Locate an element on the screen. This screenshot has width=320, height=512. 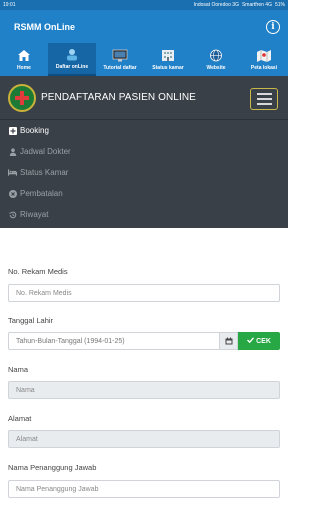
tab-peta-lokasi: Peta lokasi is located at coordinates (264, 59).